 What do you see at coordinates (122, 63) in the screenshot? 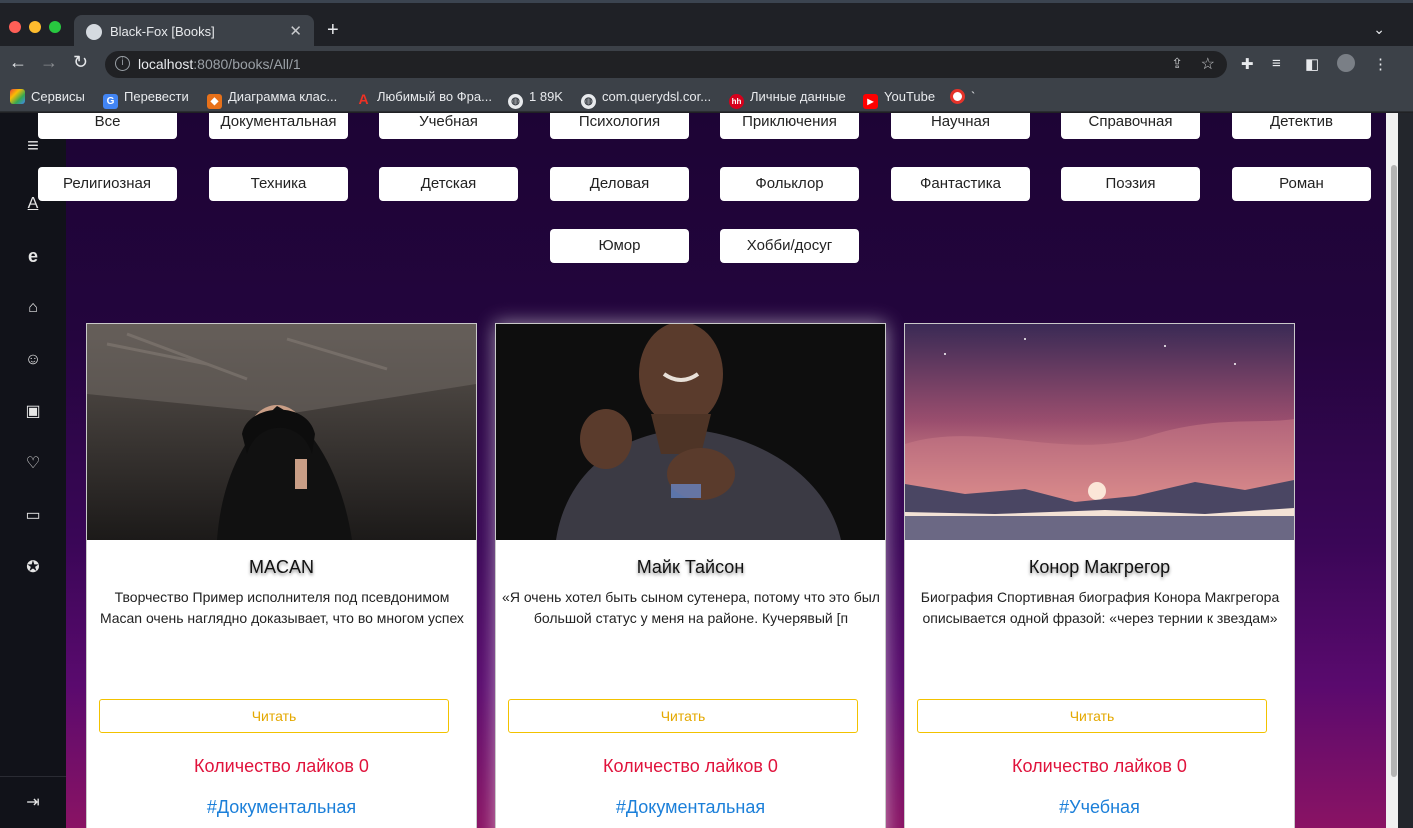
I see `site-info-icon: i` at bounding box center [122, 63].